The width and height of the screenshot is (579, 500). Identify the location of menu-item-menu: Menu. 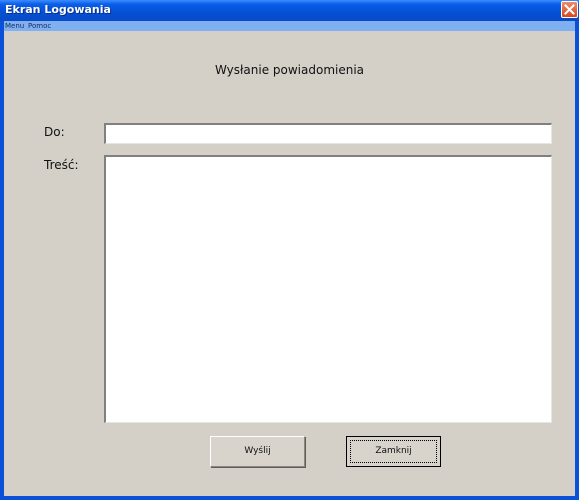
(14, 26).